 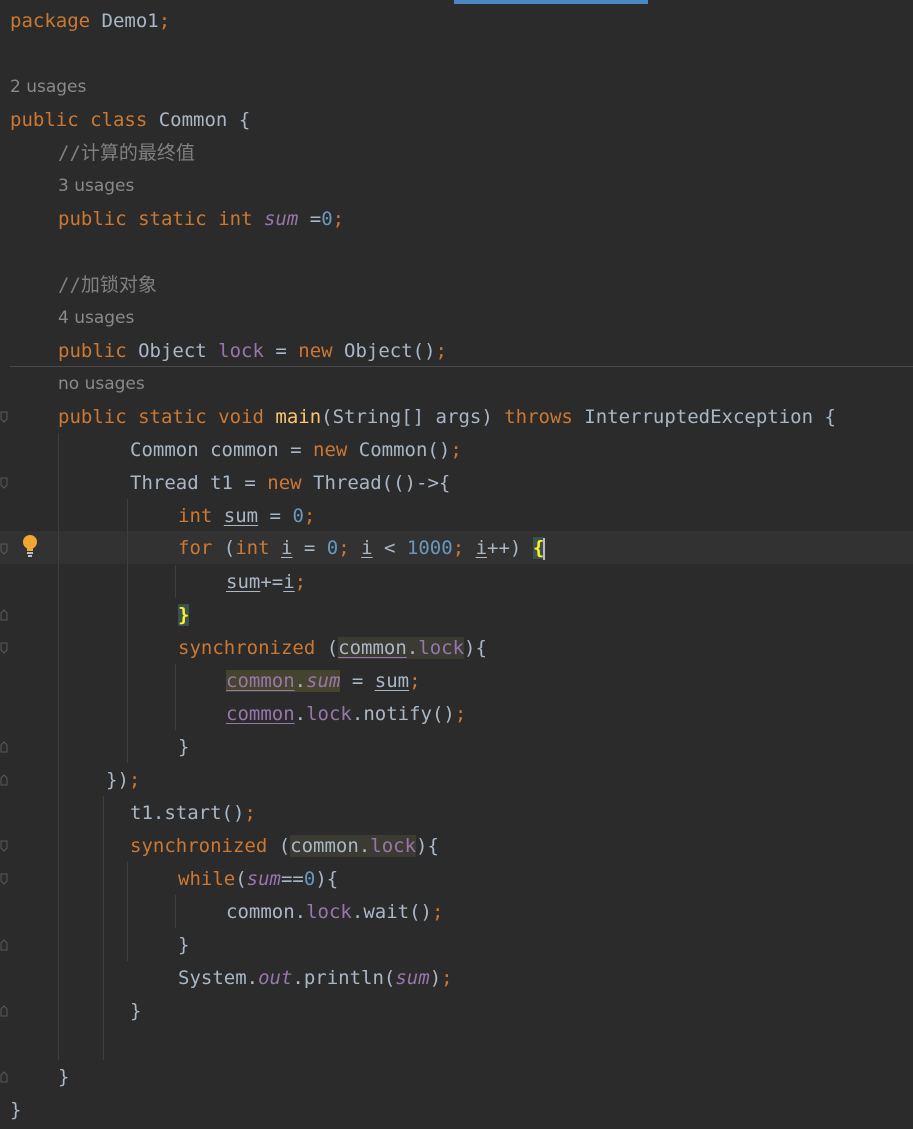 I want to click on code-line-while-close: }, so click(x=183, y=945).